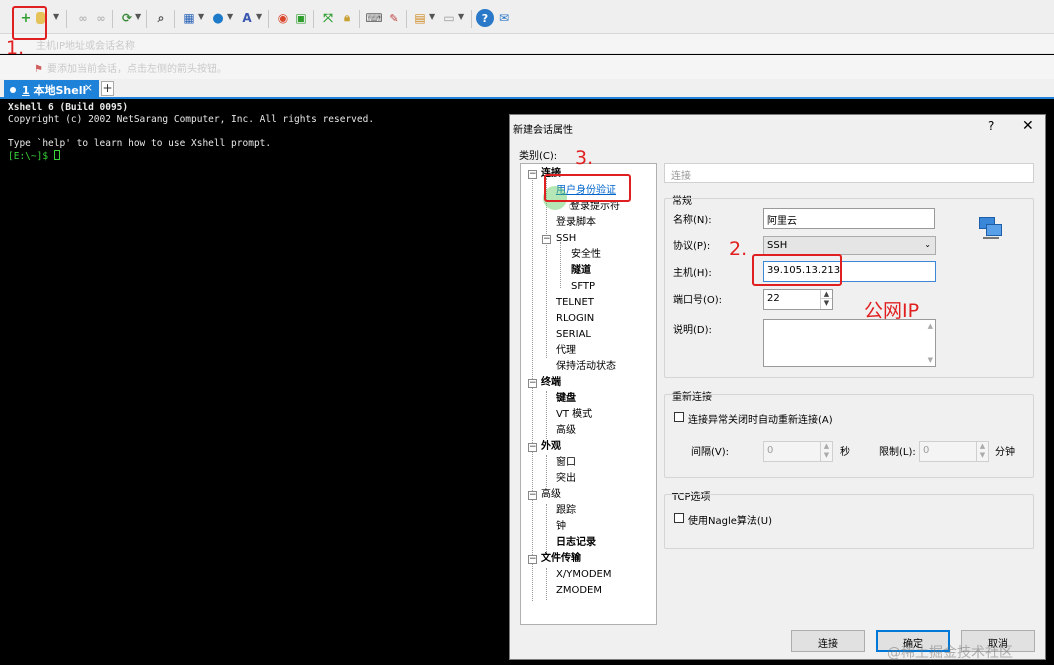 The image size is (1054, 665). What do you see at coordinates (581, 271) in the screenshot?
I see `tree-item-tunnel: 隧道` at bounding box center [581, 271].